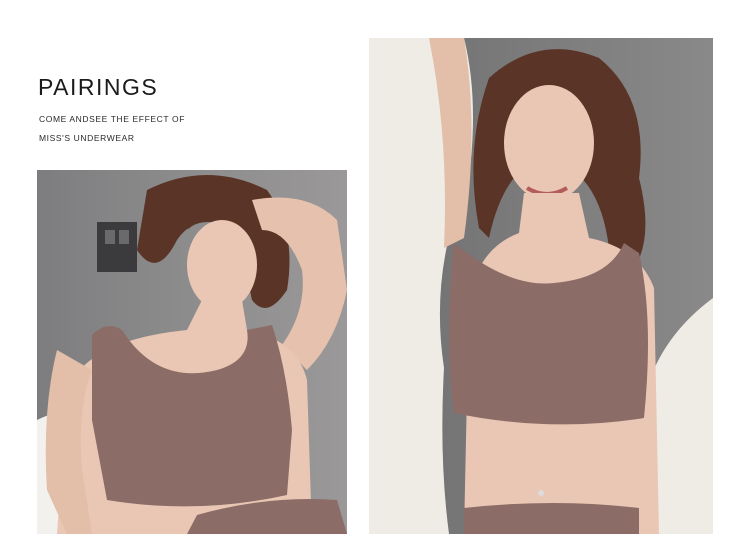  What do you see at coordinates (98, 87) in the screenshot?
I see `page-title: PAIRINGS` at bounding box center [98, 87].